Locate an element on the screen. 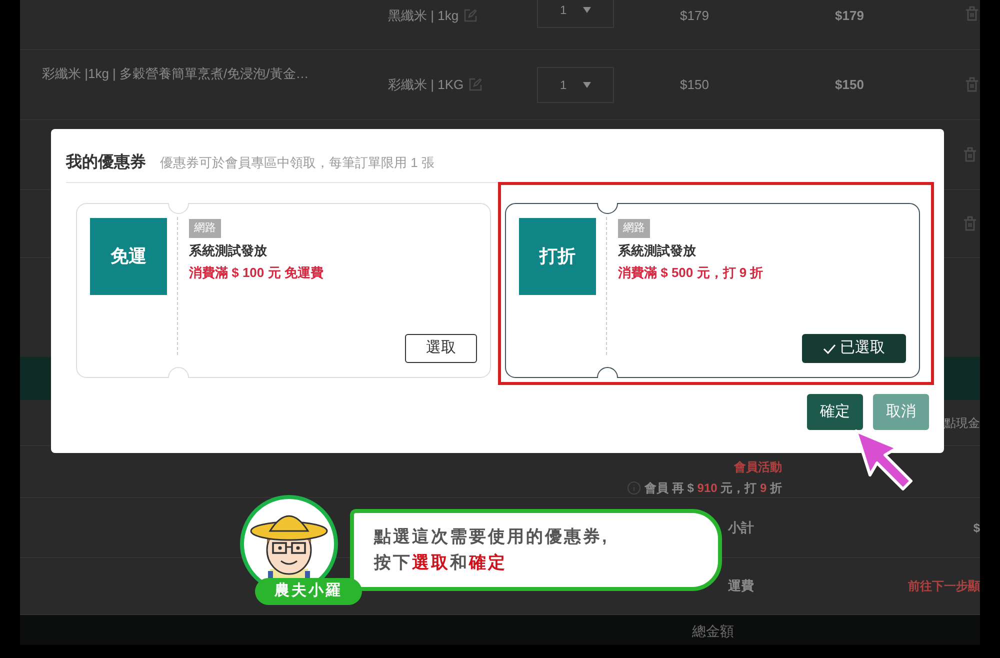 This screenshot has width=1000, height=658. unit-price: $179 is located at coordinates (695, 16).